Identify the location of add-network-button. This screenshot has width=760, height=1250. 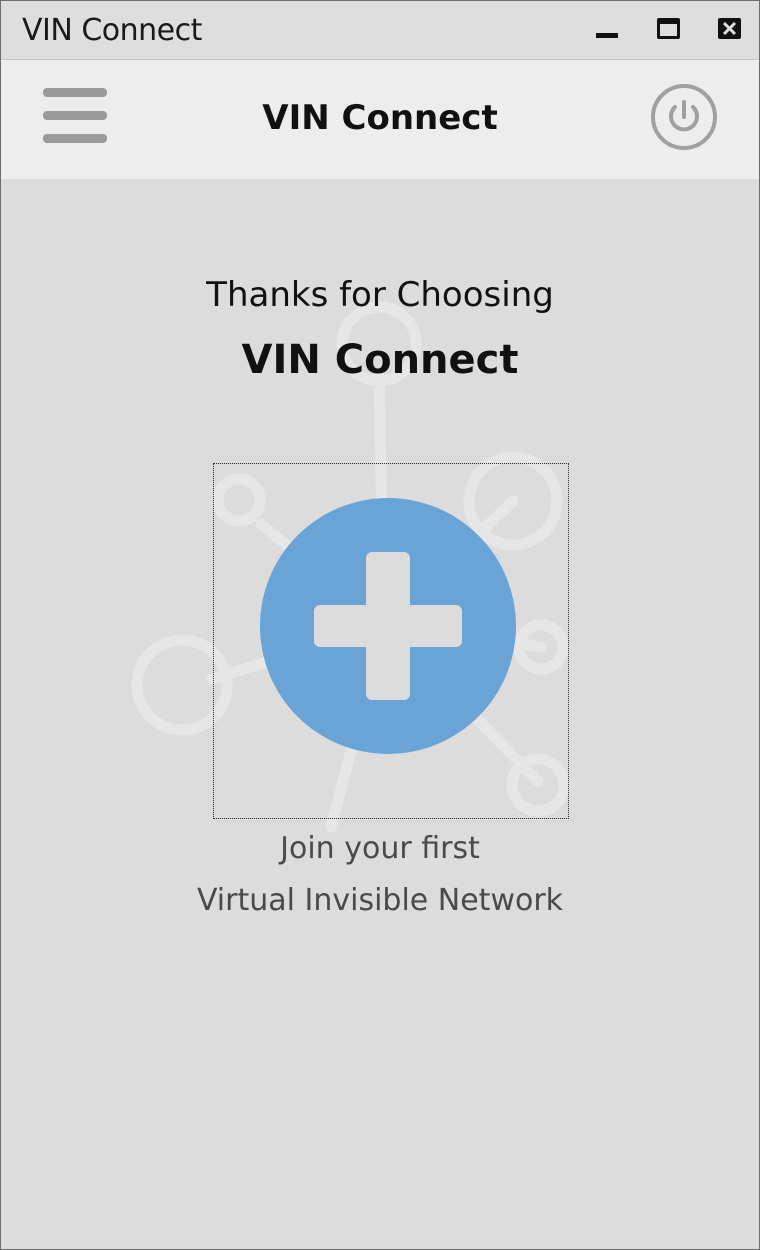
(391, 641).